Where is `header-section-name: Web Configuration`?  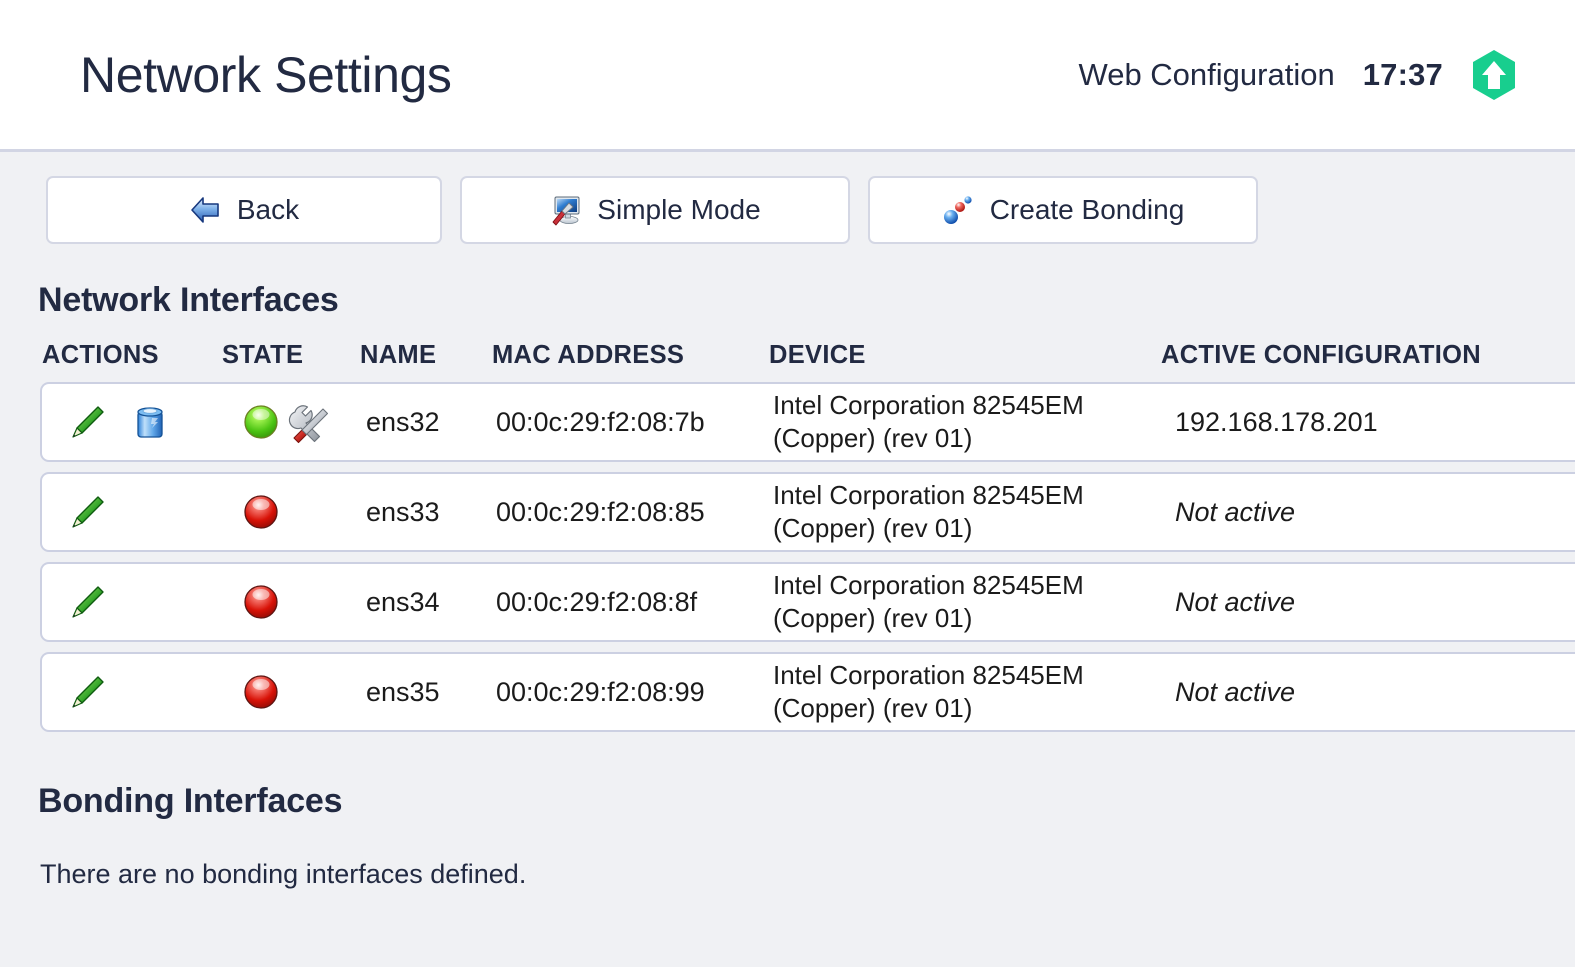 header-section-name: Web Configuration is located at coordinates (1206, 74).